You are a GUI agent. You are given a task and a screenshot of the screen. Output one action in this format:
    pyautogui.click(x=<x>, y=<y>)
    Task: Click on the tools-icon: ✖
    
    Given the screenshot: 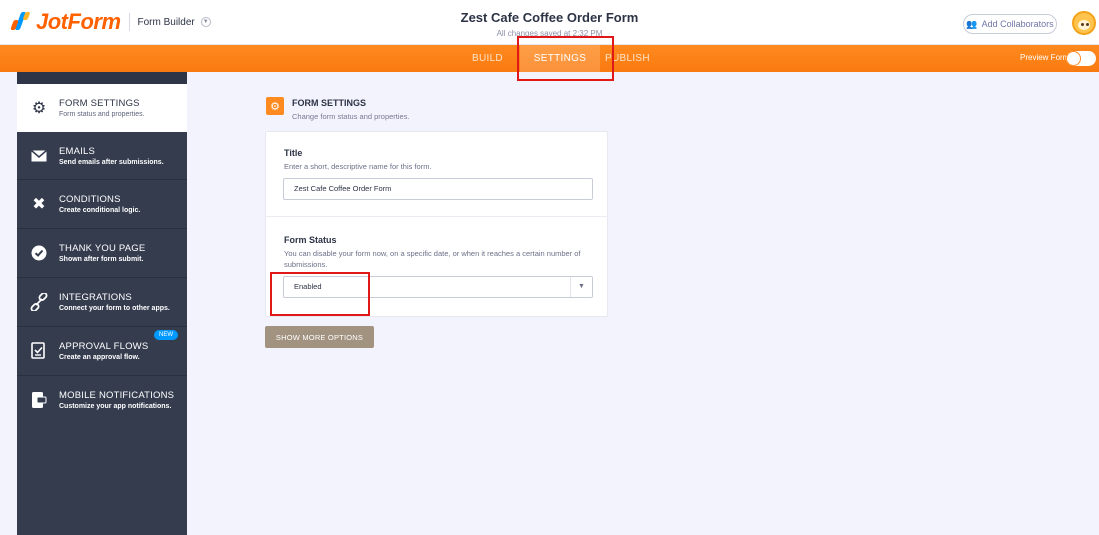 What is the action you would take?
    pyautogui.click(x=39, y=204)
    